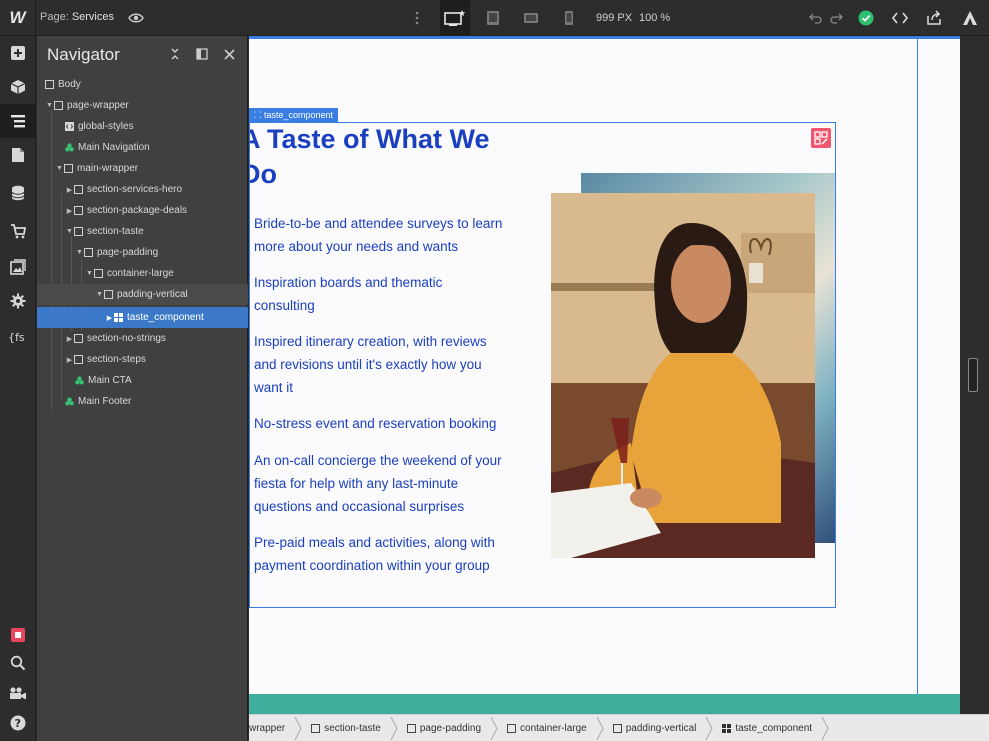 This screenshot has width=989, height=741. What do you see at coordinates (18, 301) in the screenshot?
I see `settings-button` at bounding box center [18, 301].